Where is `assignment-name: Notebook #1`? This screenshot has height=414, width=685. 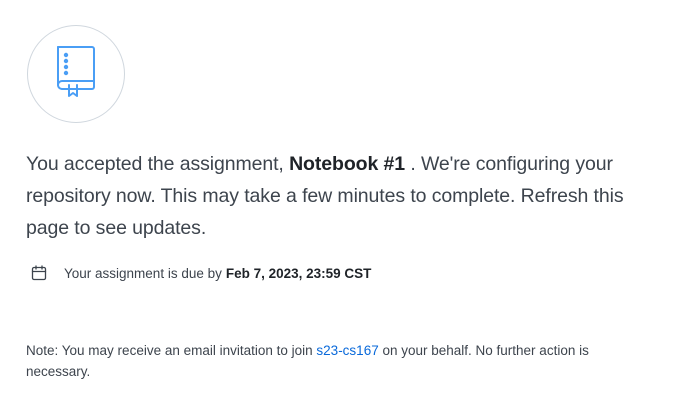 assignment-name: Notebook #1 is located at coordinates (347, 164).